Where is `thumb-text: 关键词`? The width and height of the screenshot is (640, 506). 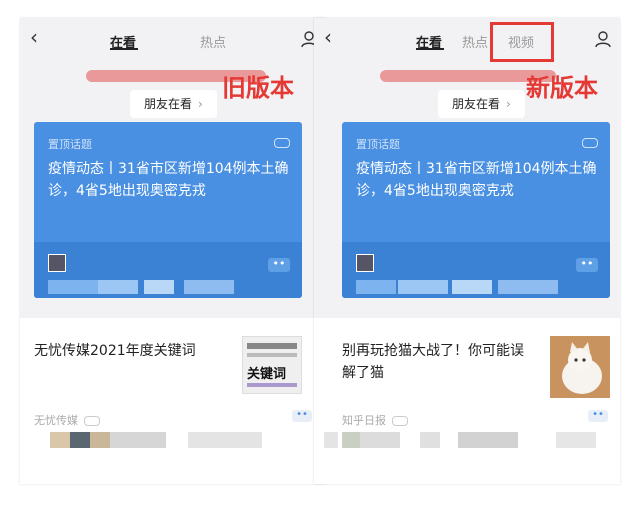 thumb-text: 关键词 is located at coordinates (267, 374).